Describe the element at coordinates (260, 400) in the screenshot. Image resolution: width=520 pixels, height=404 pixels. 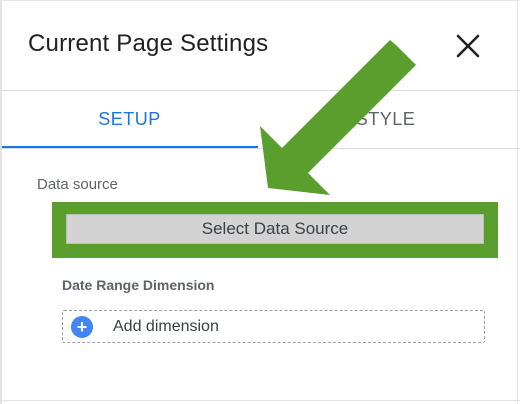
I see `panel-bottom-border` at that location.